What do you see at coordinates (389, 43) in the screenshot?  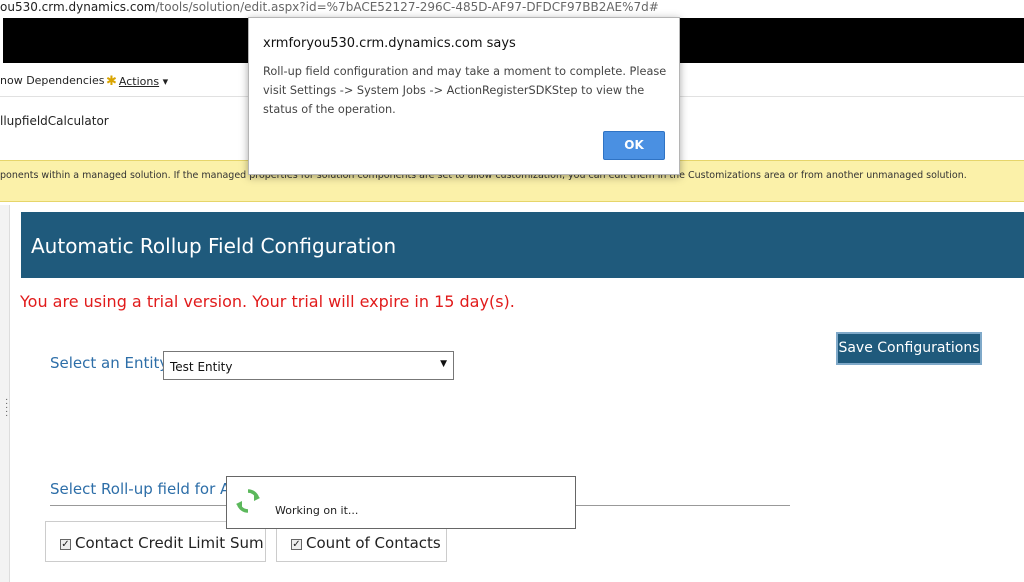 I see `alert-title: xrmforyou530.crm.dynamics.com says` at bounding box center [389, 43].